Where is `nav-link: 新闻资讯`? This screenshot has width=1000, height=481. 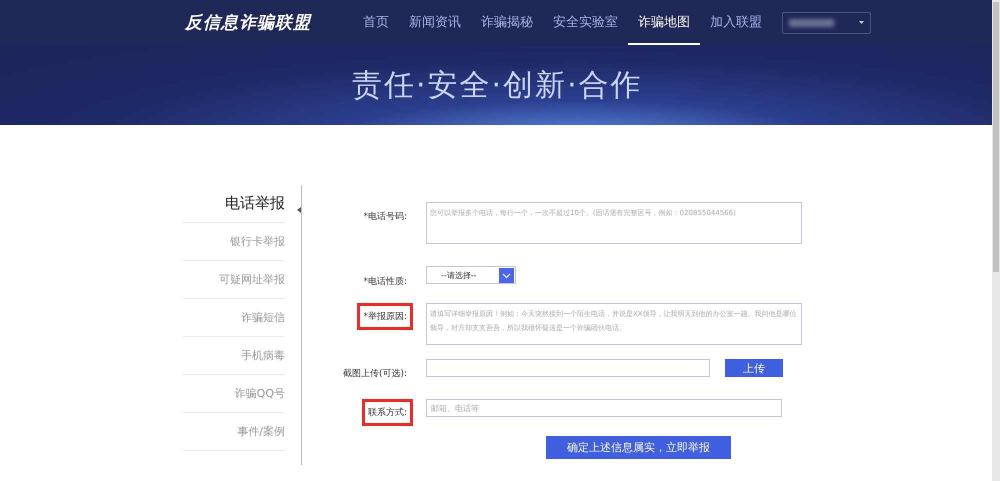
nav-link: 新闻资讯 is located at coordinates (435, 22).